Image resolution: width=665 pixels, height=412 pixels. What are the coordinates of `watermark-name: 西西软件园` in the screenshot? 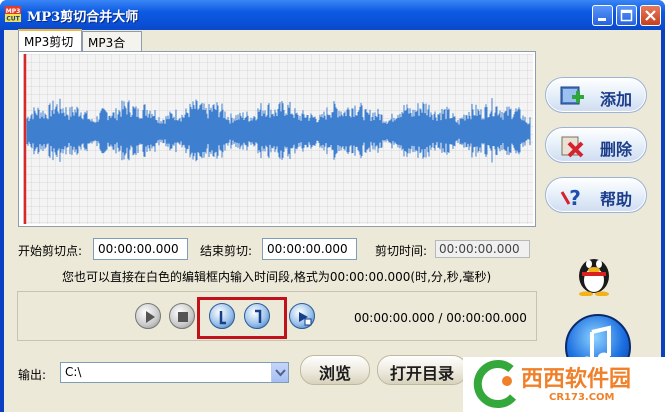 It's located at (576, 379).